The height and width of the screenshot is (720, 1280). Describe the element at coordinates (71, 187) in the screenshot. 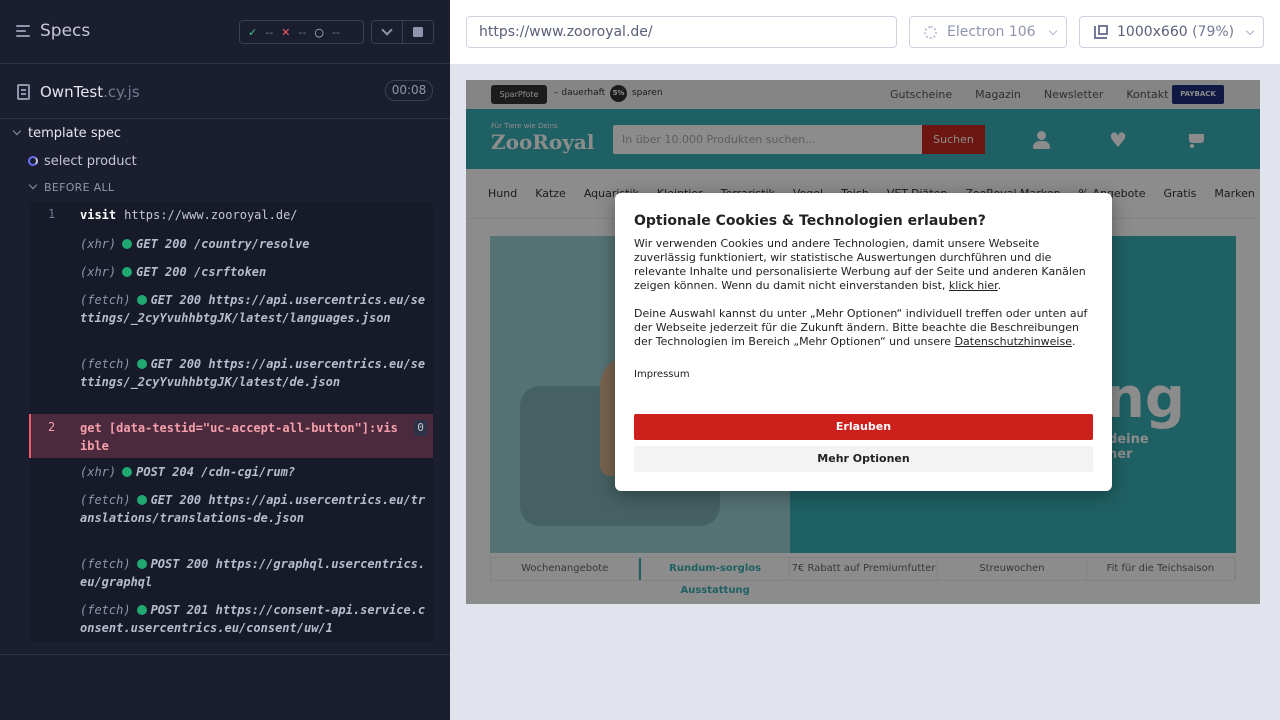

I see `hook-title: BEFORE ALL` at that location.